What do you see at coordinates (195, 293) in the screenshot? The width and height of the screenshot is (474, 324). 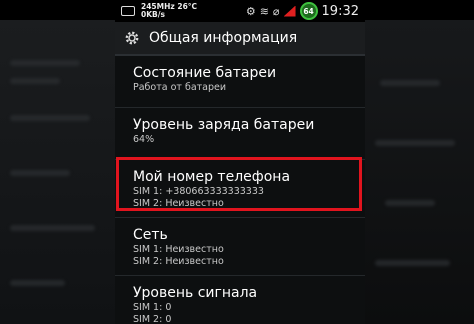 I see `item-title: Уровень сигнала` at bounding box center [195, 293].